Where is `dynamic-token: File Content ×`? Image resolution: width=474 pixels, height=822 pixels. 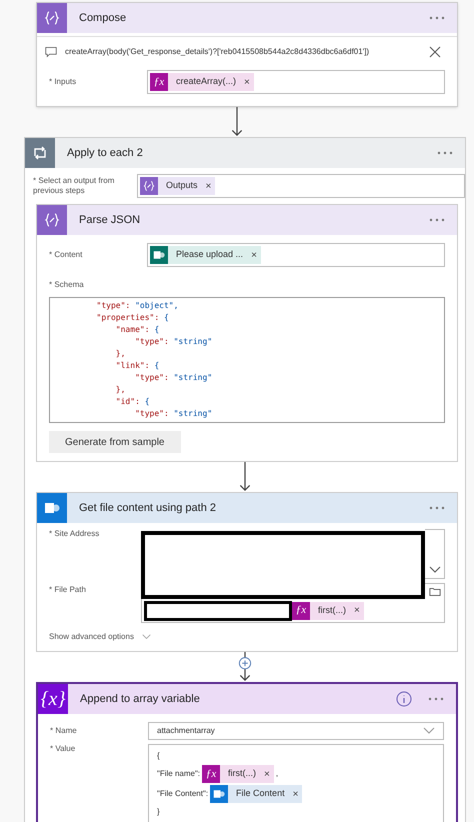 dynamic-token: File Content × is located at coordinates (256, 794).